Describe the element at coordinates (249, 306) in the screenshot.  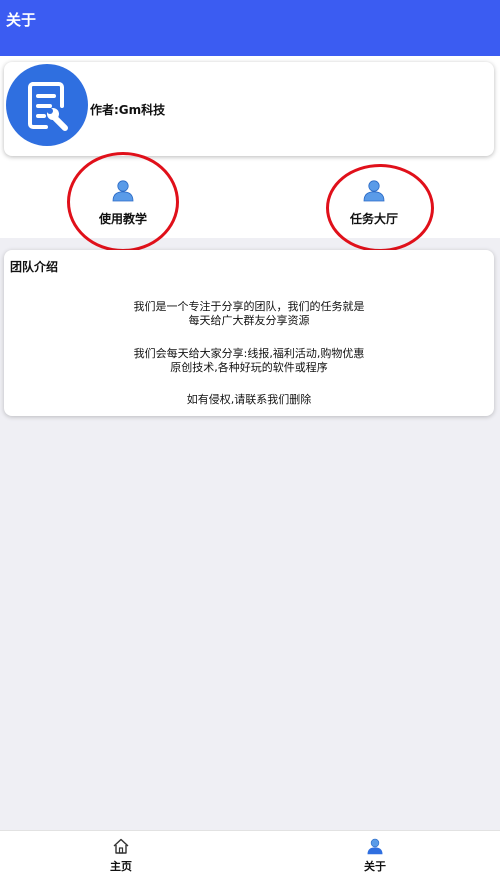
I see `team-intro-line: 我们是一个专注于分享的团队，我们的任务就是` at that location.